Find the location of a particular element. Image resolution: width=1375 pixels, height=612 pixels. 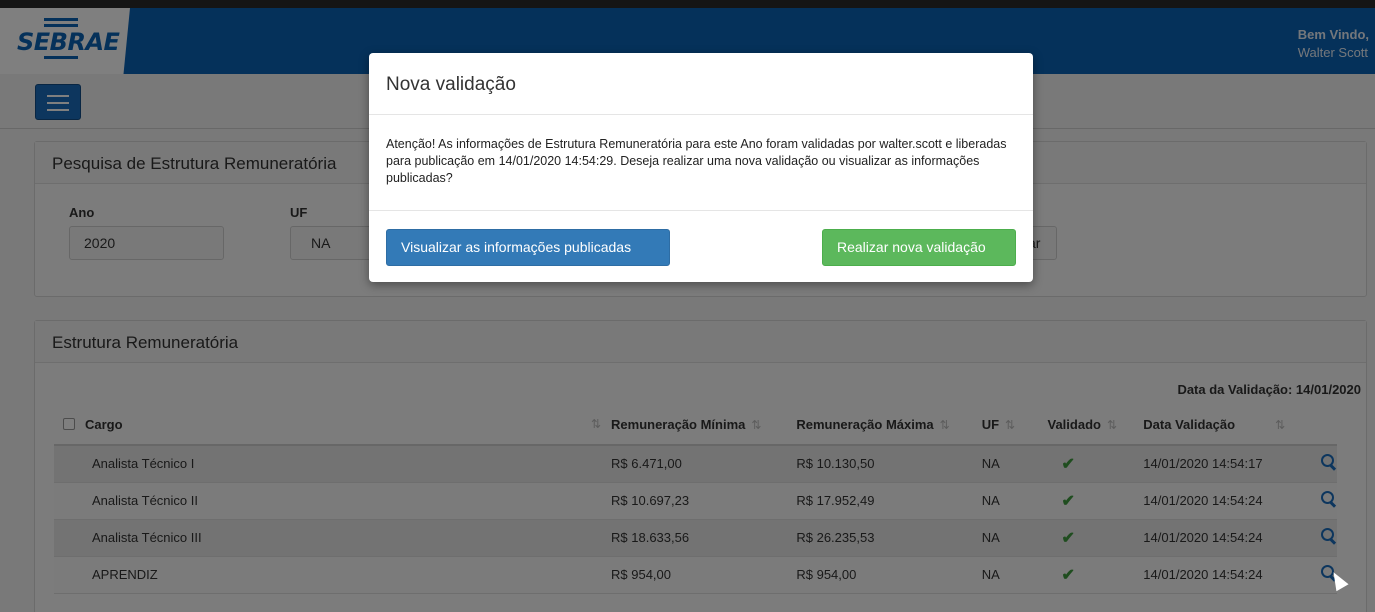

modal-title: Nova validação is located at coordinates (451, 84).